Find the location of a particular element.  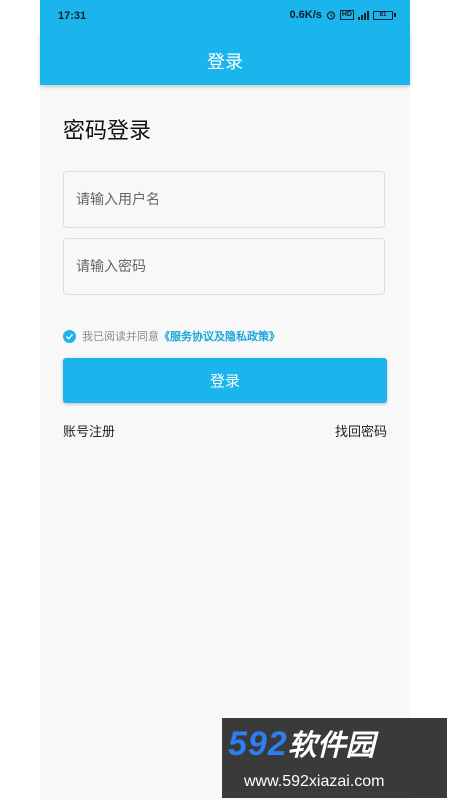

register-link: 账号注册 is located at coordinates (89, 430).